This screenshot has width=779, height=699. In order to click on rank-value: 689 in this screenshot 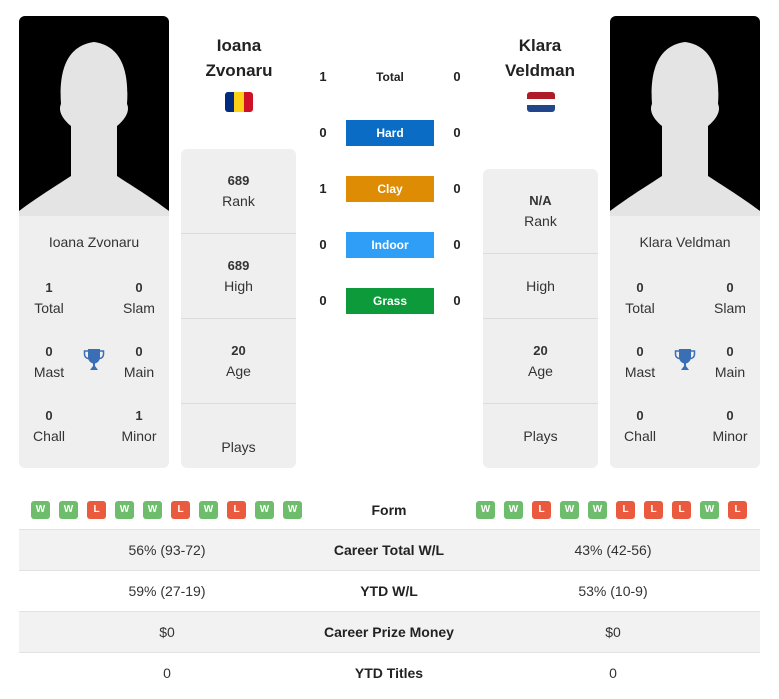, I will do `click(238, 180)`.